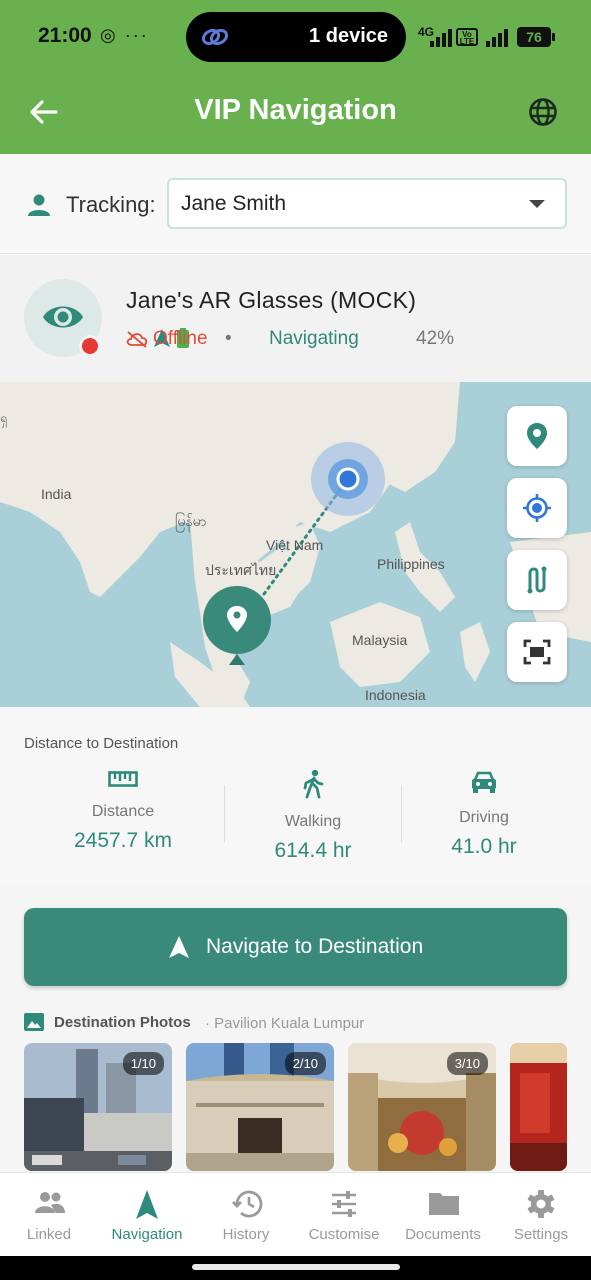 The width and height of the screenshot is (591, 1280). I want to click on route-icon, so click(537, 580).